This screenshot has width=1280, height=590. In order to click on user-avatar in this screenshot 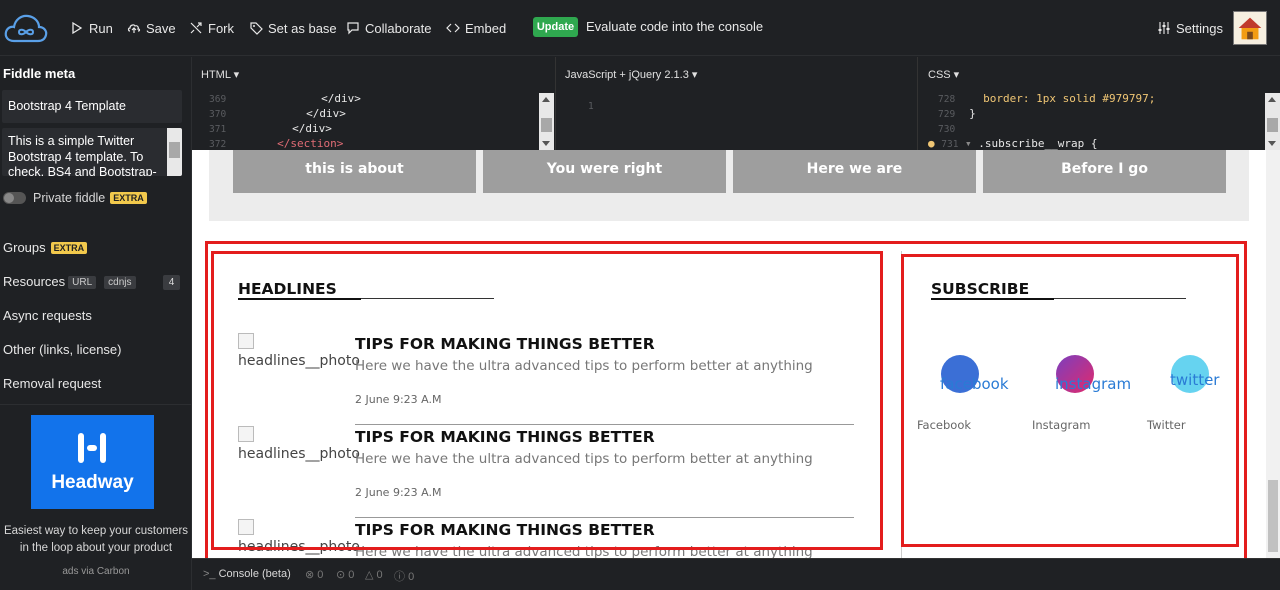, I will do `click(1250, 28)`.